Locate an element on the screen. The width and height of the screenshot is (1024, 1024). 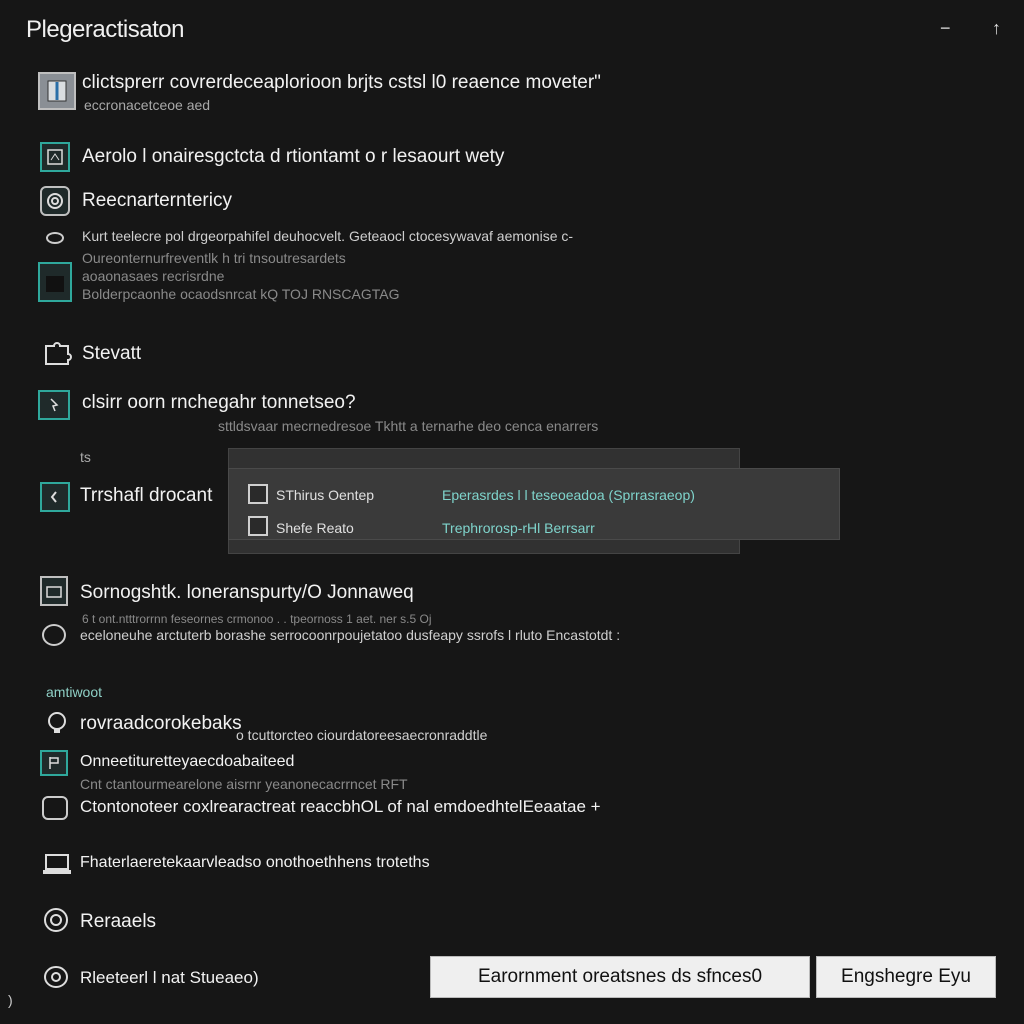
panel-icon is located at coordinates (55, 282).